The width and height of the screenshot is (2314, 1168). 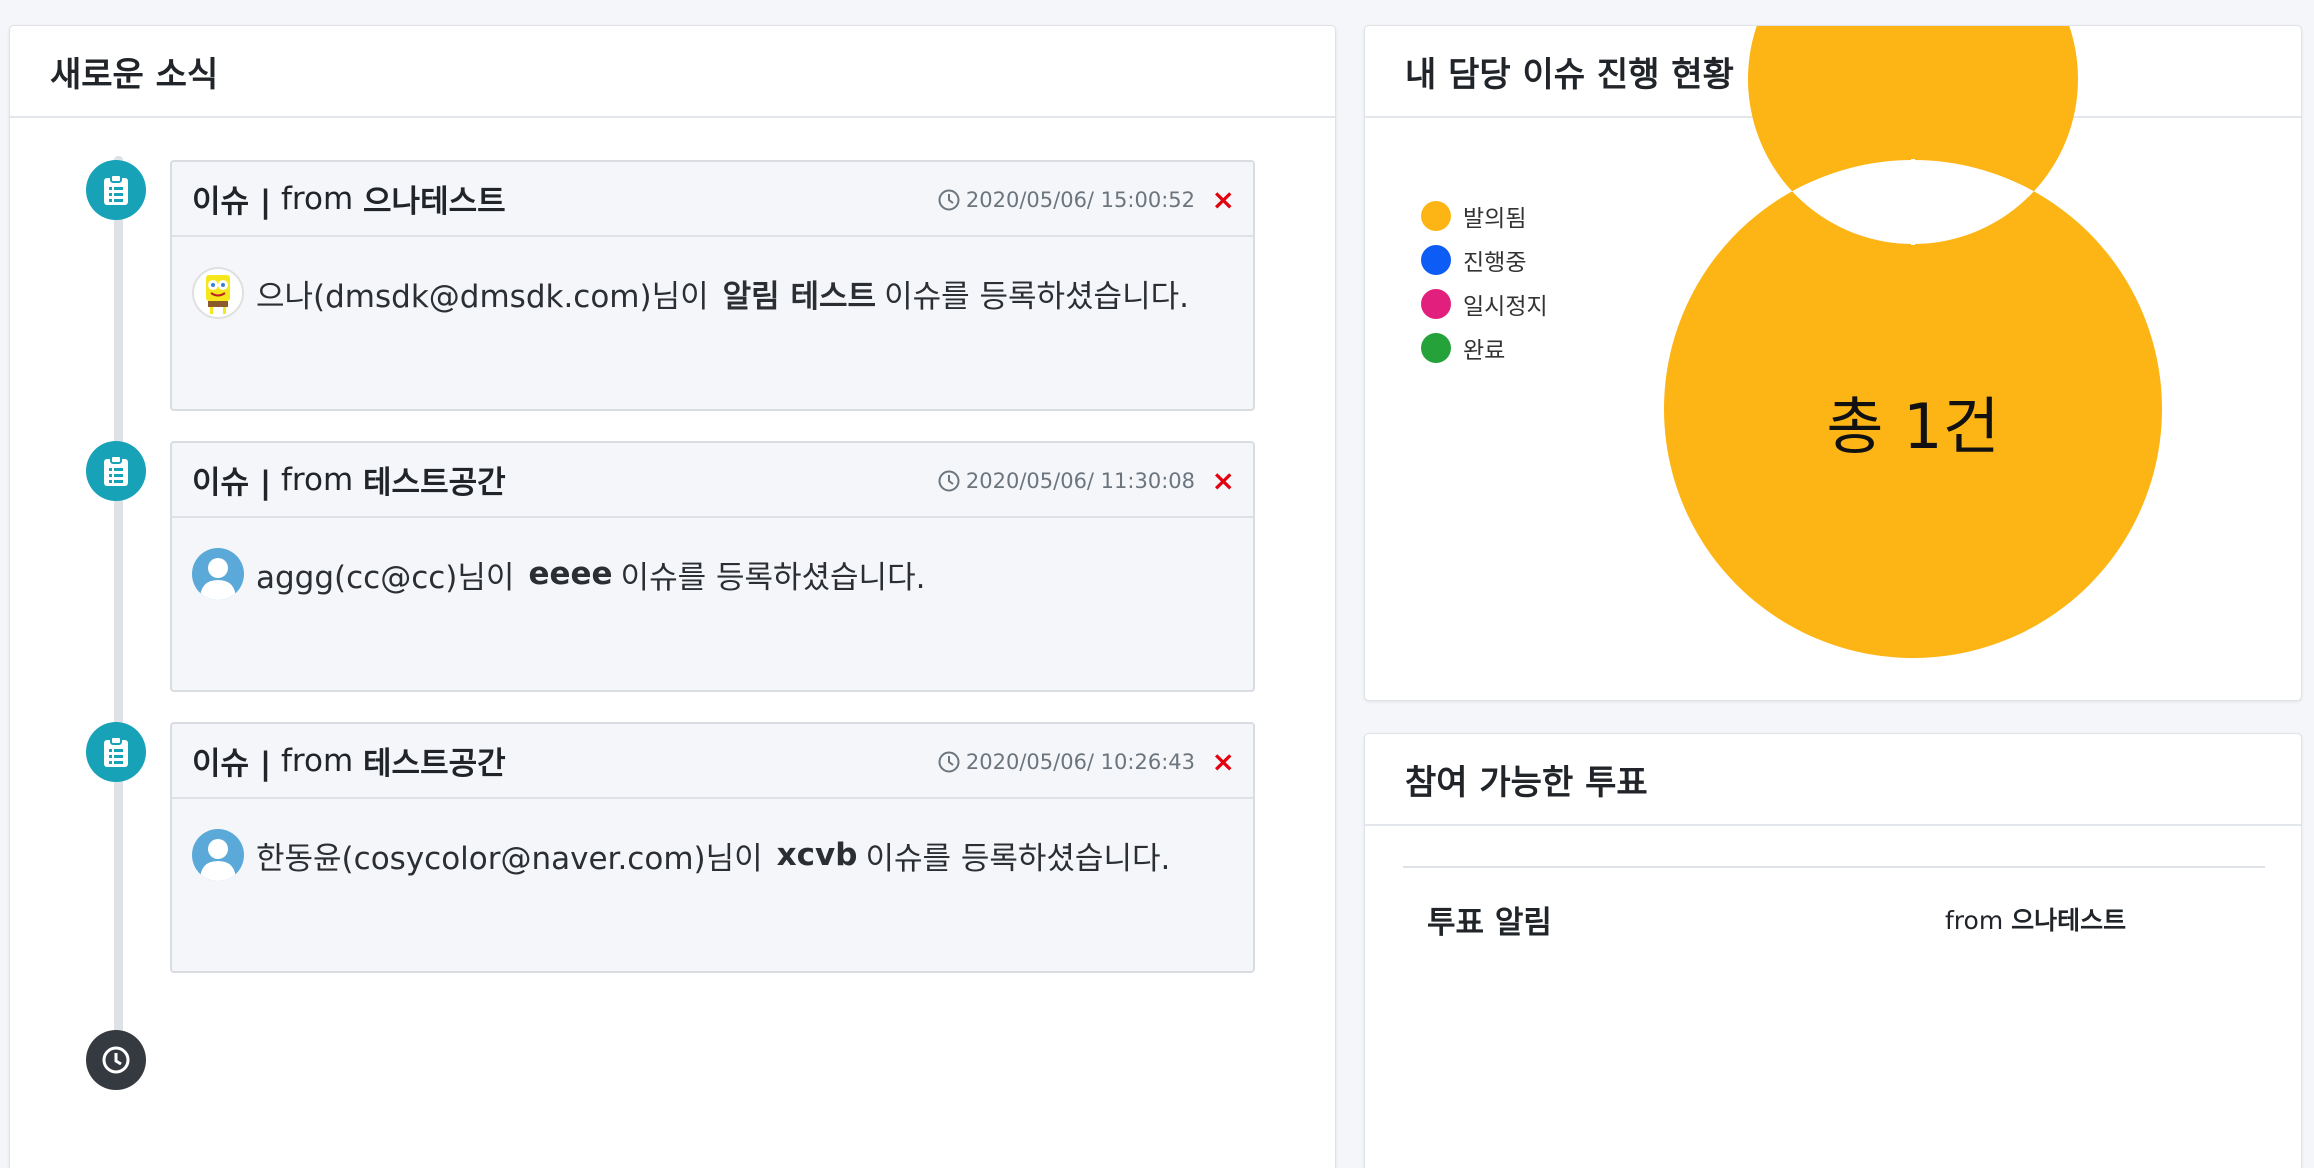 I want to click on vote-item-from: from 으나테스트, so click(x=2035, y=919).